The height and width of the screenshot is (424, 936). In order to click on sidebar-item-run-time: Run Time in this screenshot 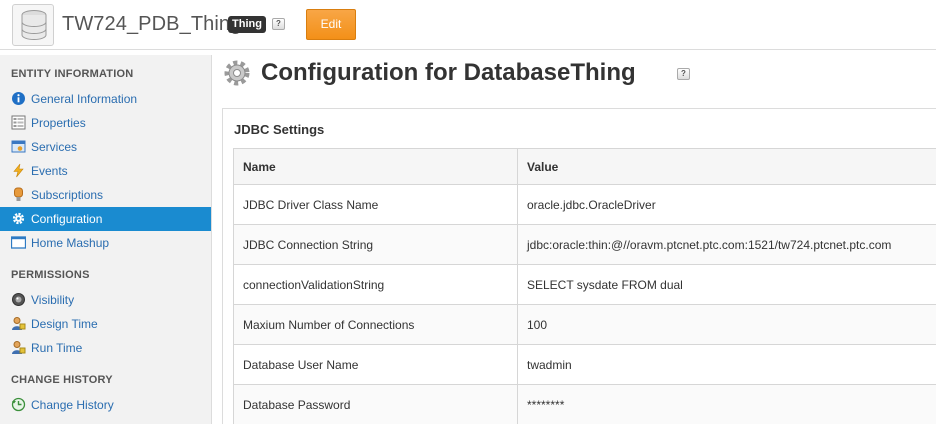, I will do `click(105, 348)`.